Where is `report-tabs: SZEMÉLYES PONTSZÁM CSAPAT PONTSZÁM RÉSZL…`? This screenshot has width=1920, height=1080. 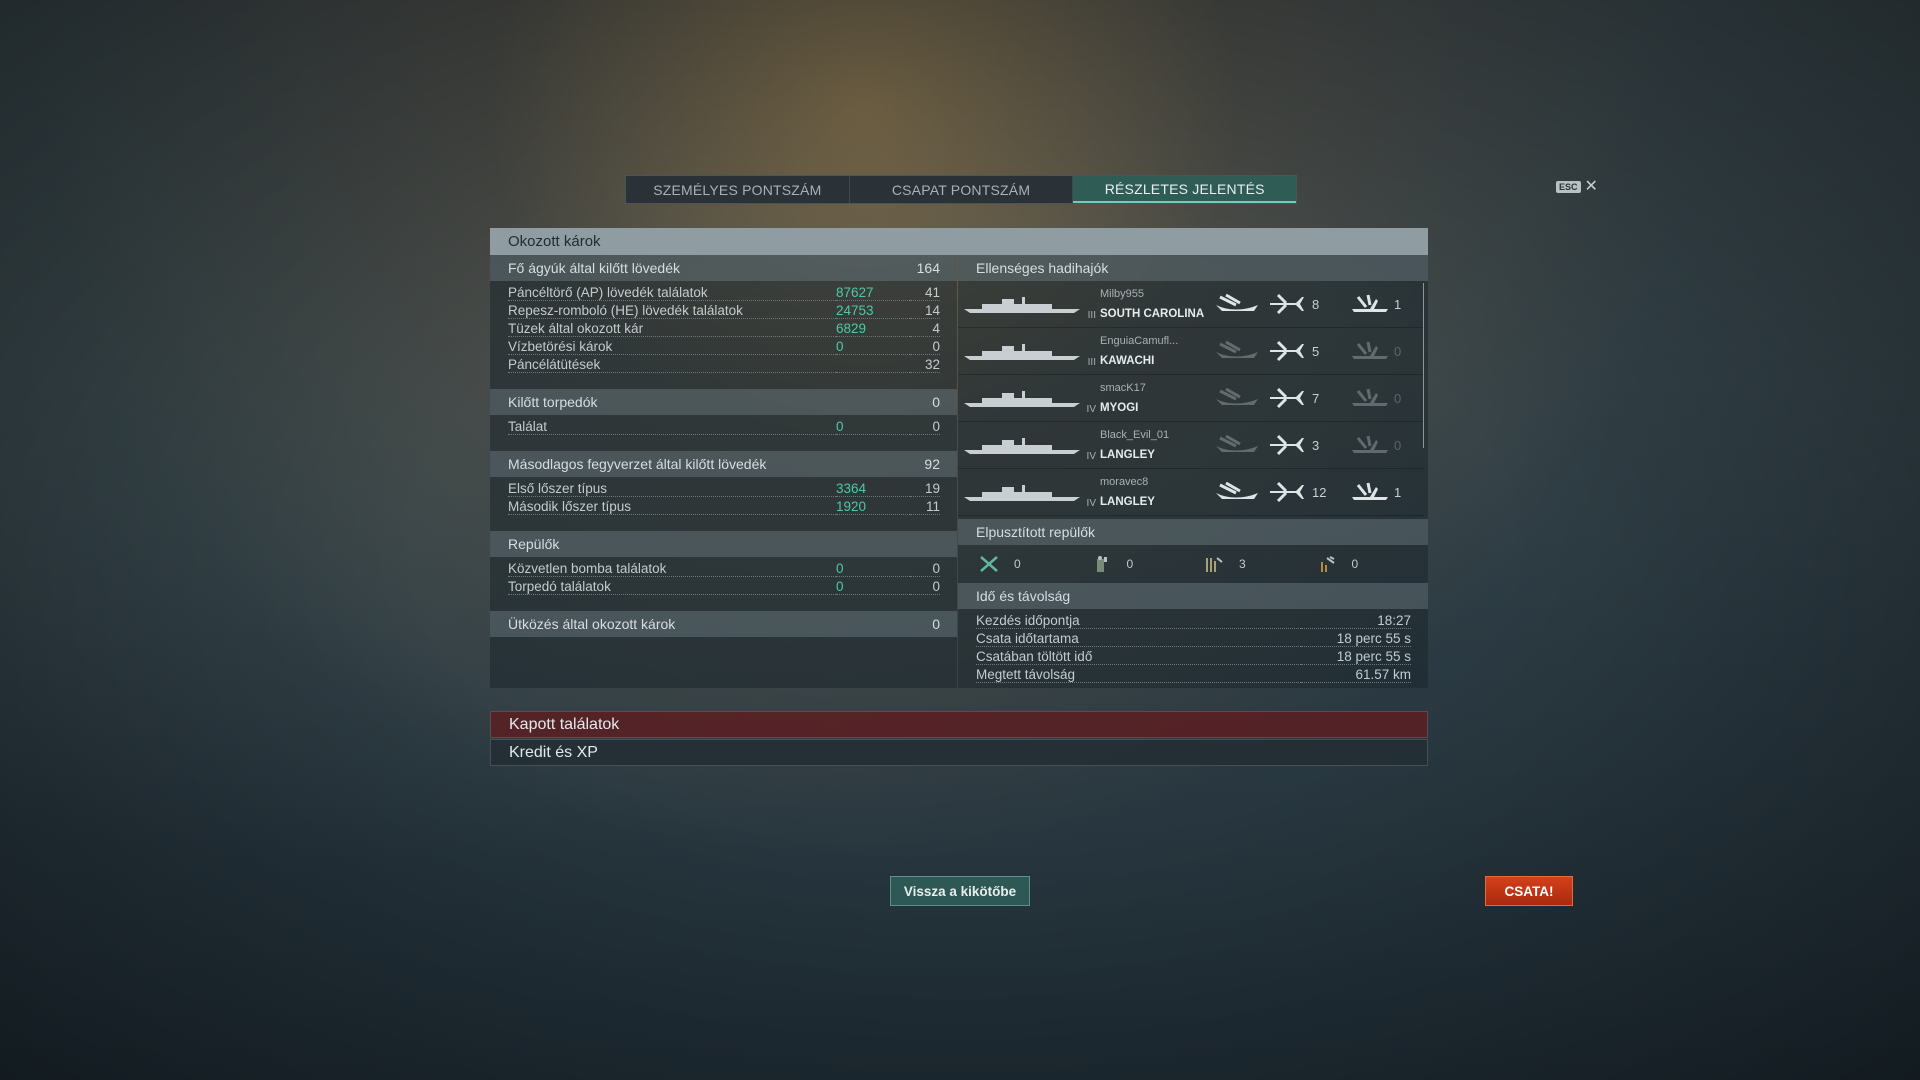 report-tabs: SZEMÉLYES PONTSZÁM CSAPAT PONTSZÁM RÉSZL… is located at coordinates (961, 189).